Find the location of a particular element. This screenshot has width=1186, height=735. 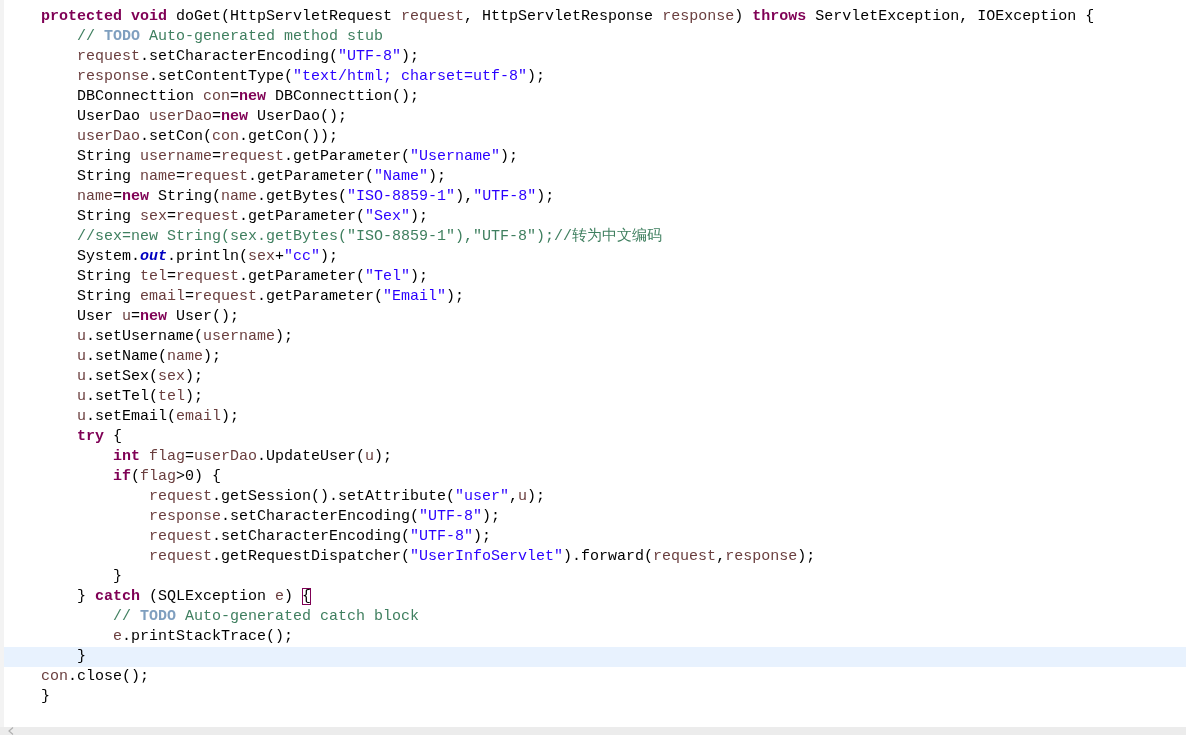

code-line: protected void doGet(HttpServletRequest request, HttpServletResponse response) throws ServletException, IOException { is located at coordinates (568, 17).